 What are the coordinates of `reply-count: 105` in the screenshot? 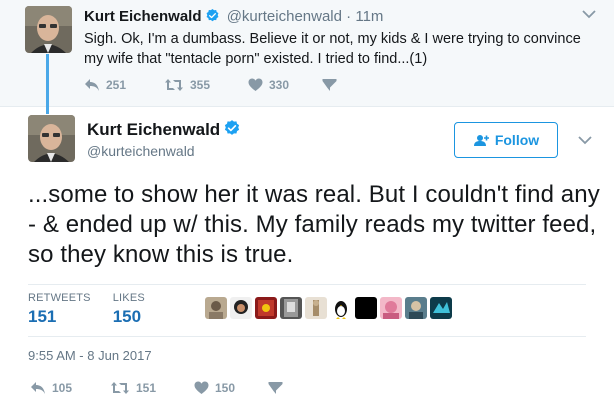 It's located at (62, 388).